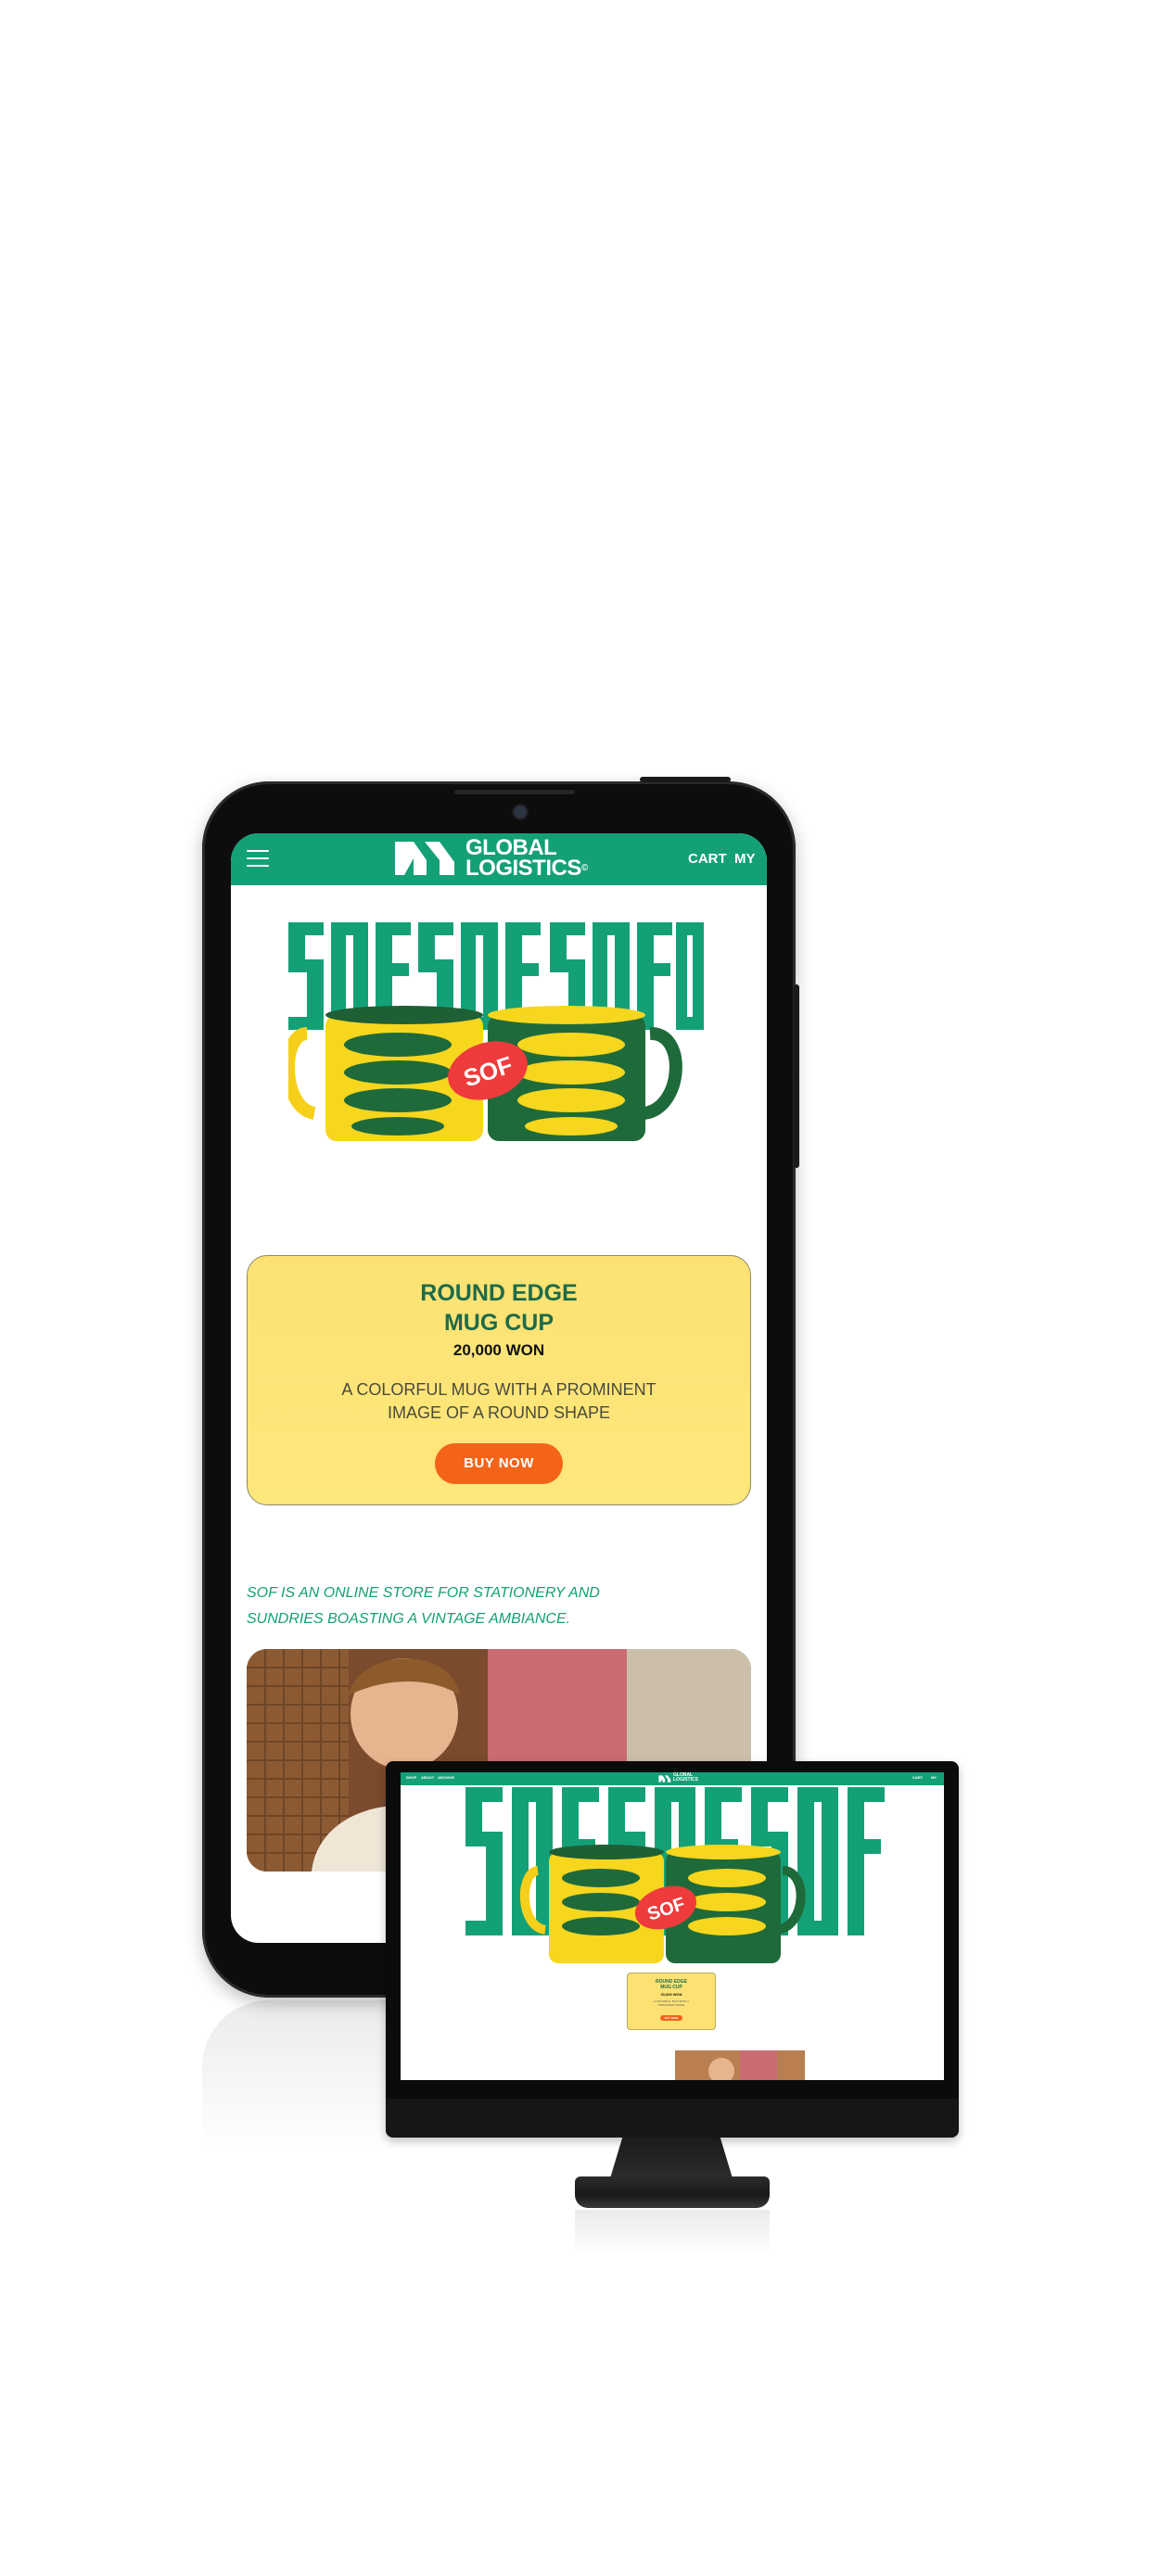  What do you see at coordinates (671, 2018) in the screenshot?
I see `monitor-buy-now-button: BUY NOW` at bounding box center [671, 2018].